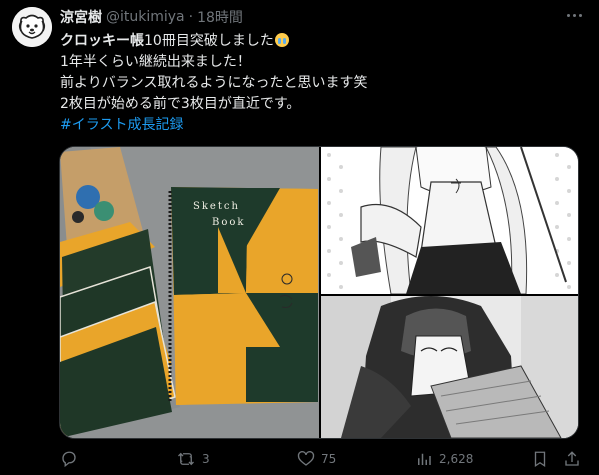 This screenshot has height=475, width=599. Describe the element at coordinates (424, 459) in the screenshot. I see `views-chart-icon` at that location.